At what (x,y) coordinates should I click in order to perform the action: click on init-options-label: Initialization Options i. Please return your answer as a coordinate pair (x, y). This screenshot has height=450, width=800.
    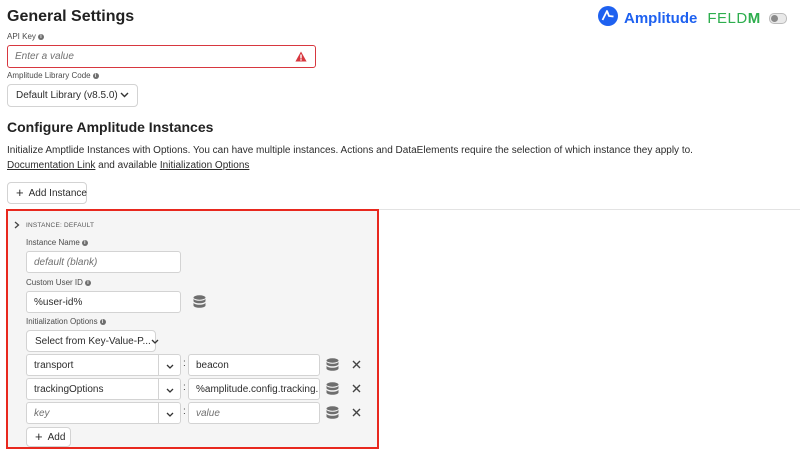
    Looking at the image, I should click on (66, 321).